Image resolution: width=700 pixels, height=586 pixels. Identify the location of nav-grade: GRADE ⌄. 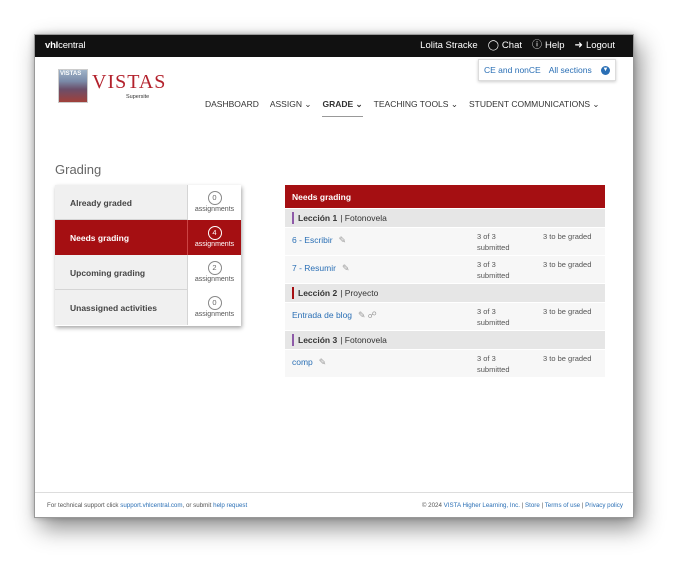
(342, 108).